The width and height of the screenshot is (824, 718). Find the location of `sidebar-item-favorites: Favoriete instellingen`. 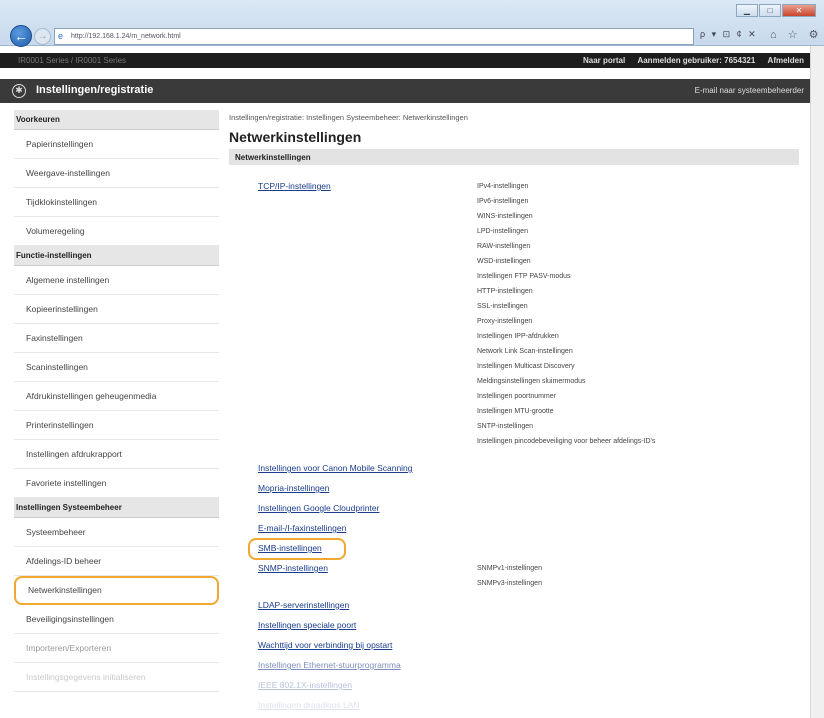

sidebar-item-favorites: Favoriete instellingen is located at coordinates (116, 483).